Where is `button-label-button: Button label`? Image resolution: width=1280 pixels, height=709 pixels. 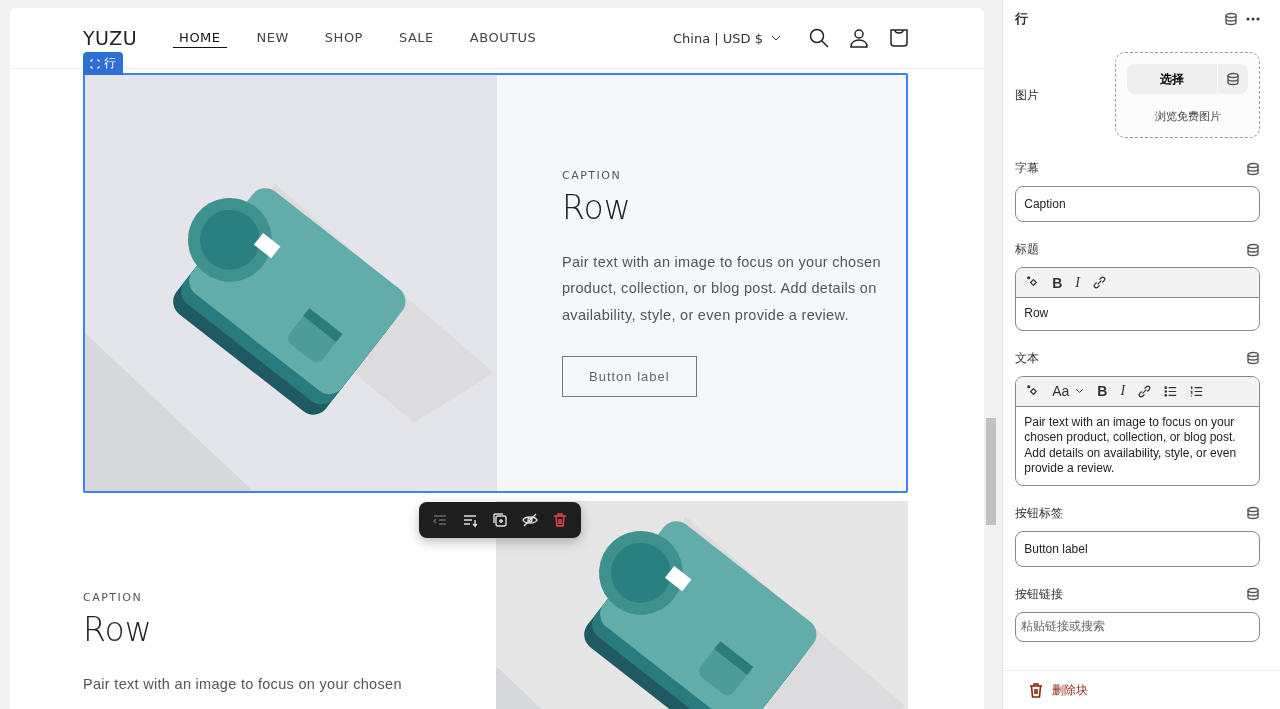
button-label-button: Button label is located at coordinates (629, 377).